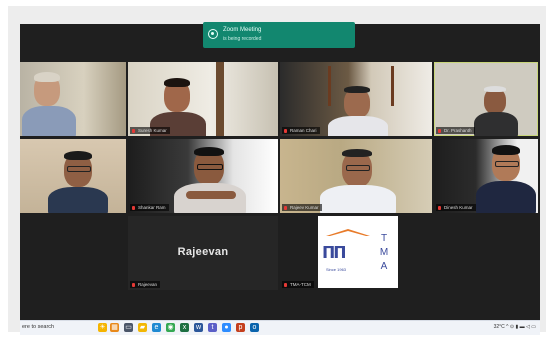 This screenshot has width=554, height=341. What do you see at coordinates (515, 327) in the screenshot?
I see `system-tray: 32°C ^ ⊙ ▮ ▬ ◁ ▭` at bounding box center [515, 327].